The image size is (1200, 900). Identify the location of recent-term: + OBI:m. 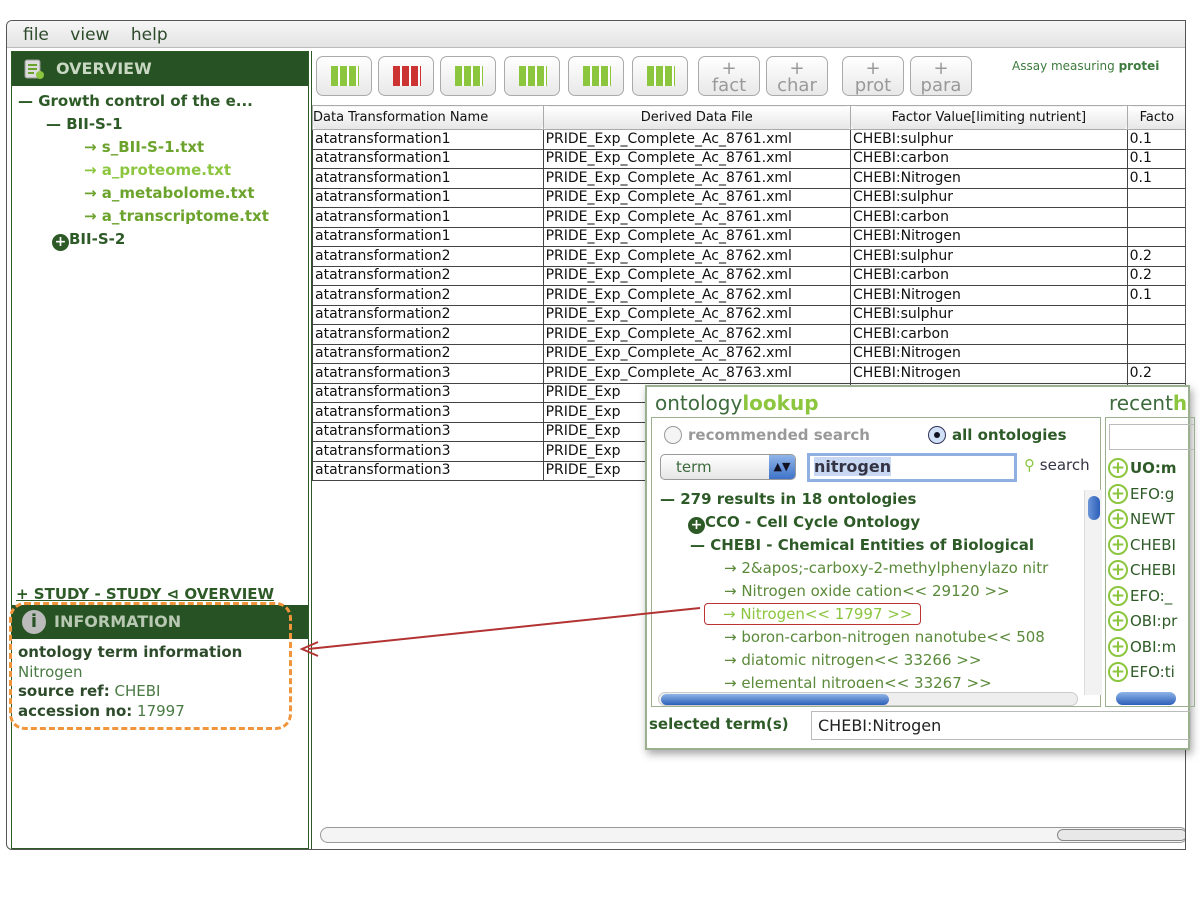
(1142, 646).